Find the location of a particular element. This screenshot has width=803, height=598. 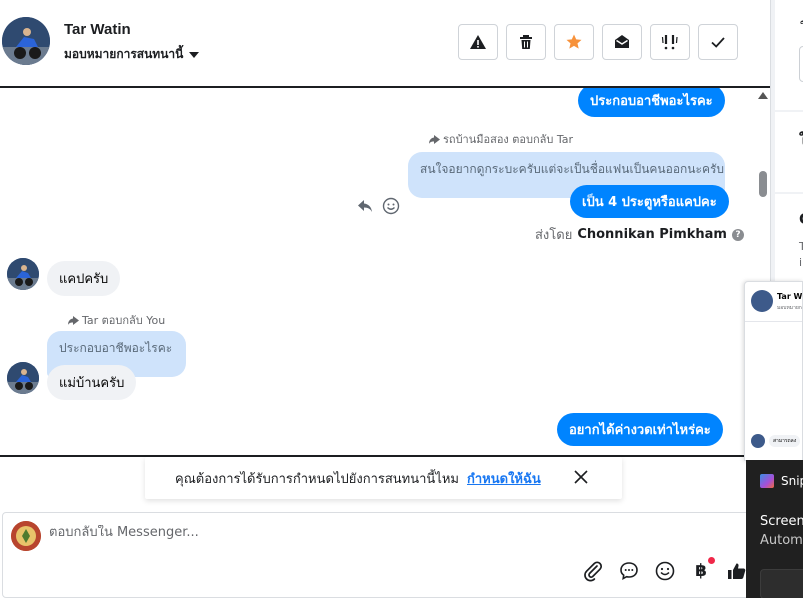

page-logo-icon is located at coordinates (26, 536).